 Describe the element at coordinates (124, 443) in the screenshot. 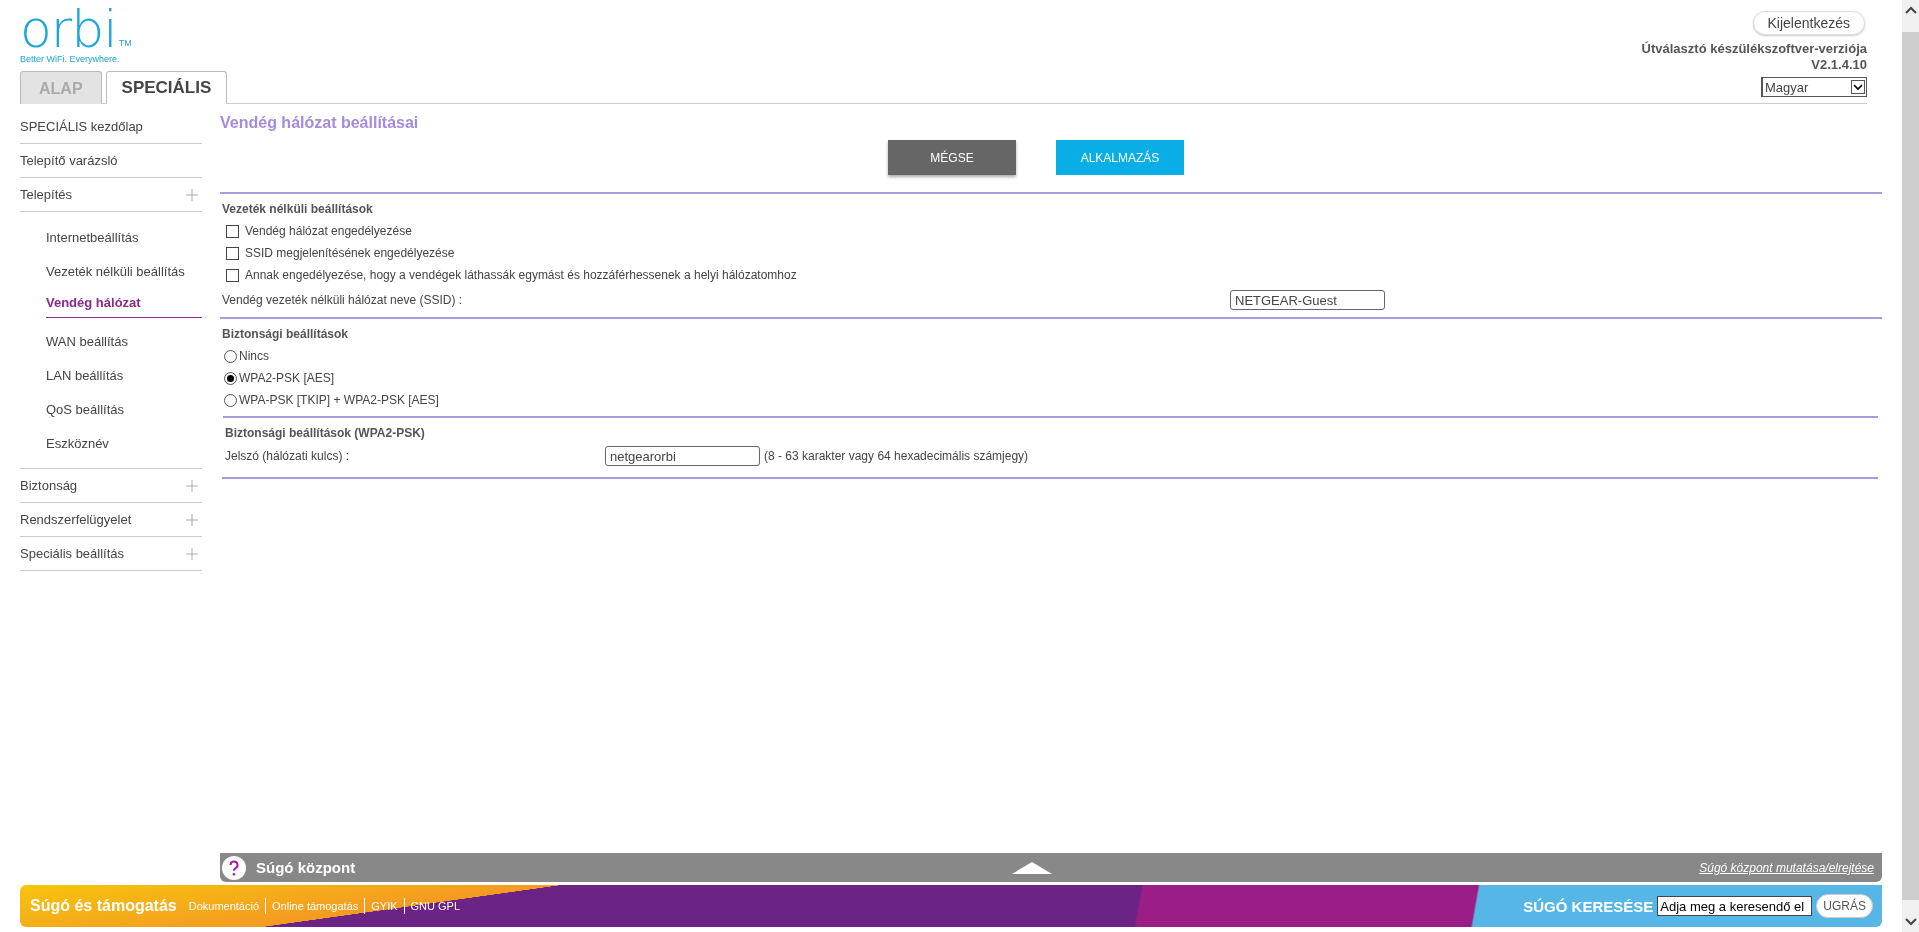

I see `sidebar-subitem: Eszköznév` at that location.